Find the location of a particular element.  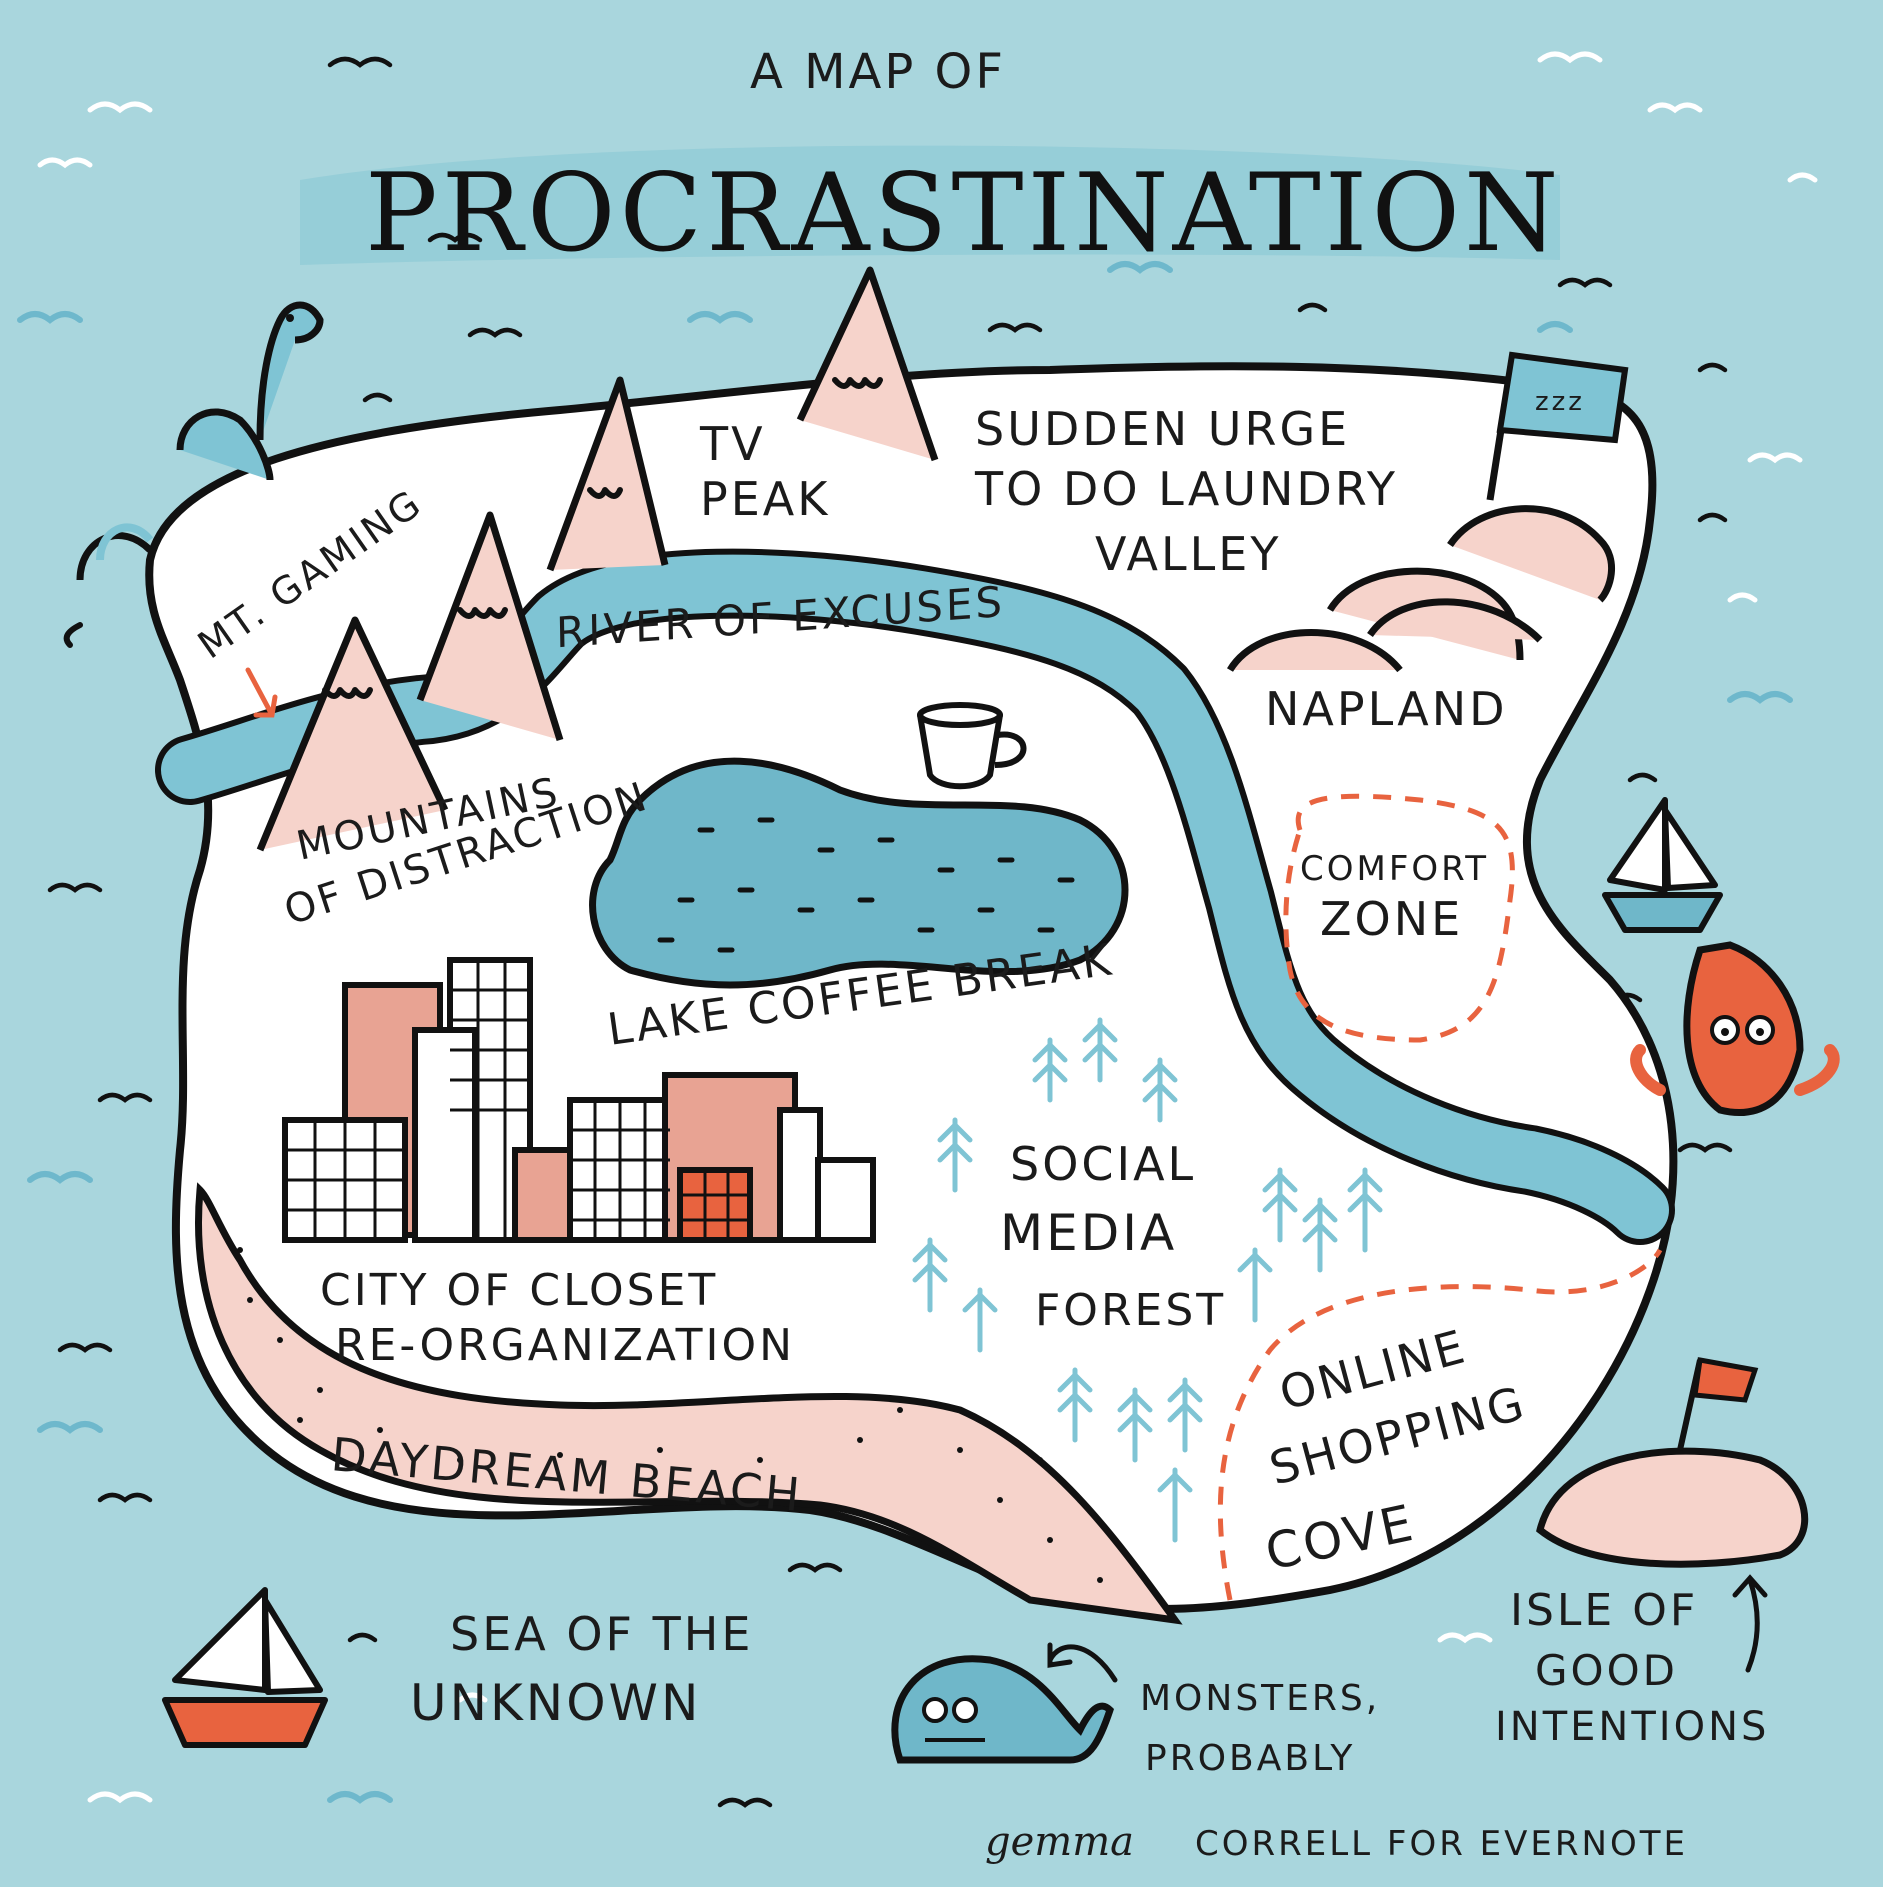

title-line1: A MAP OF is located at coordinates (878, 72).